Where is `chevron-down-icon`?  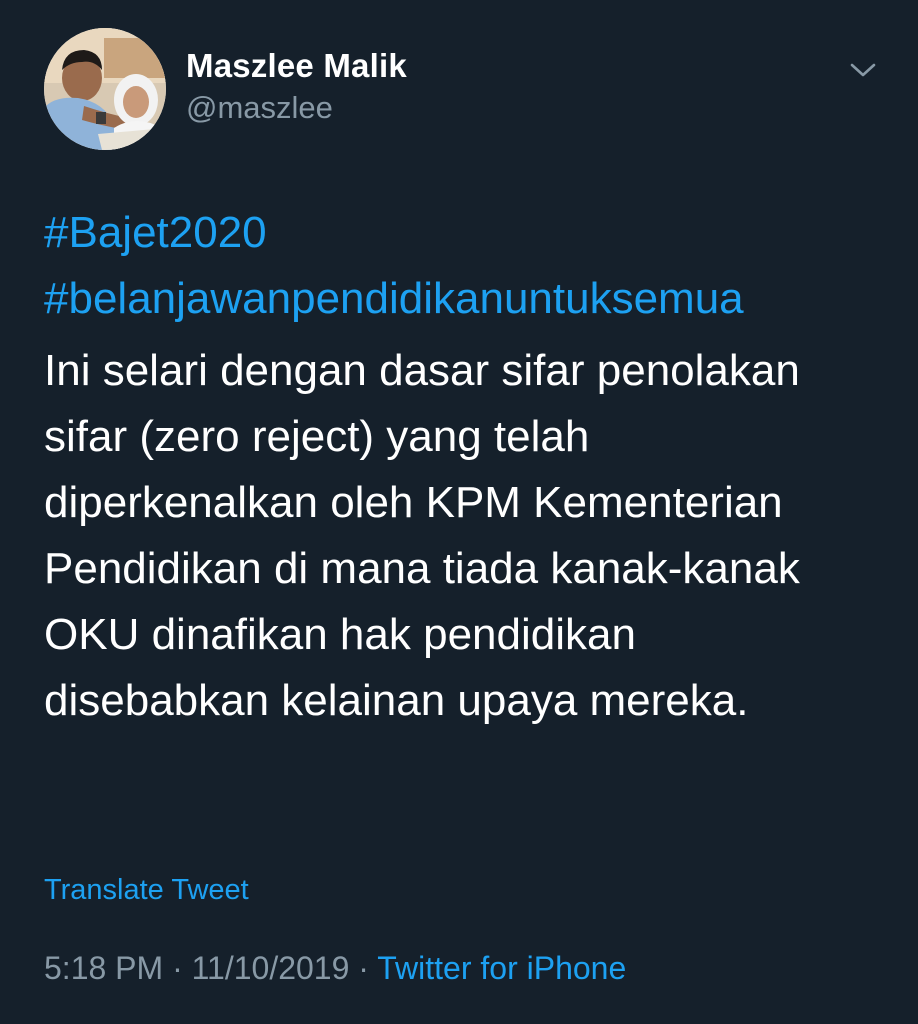
chevron-down-icon is located at coordinates (863, 70).